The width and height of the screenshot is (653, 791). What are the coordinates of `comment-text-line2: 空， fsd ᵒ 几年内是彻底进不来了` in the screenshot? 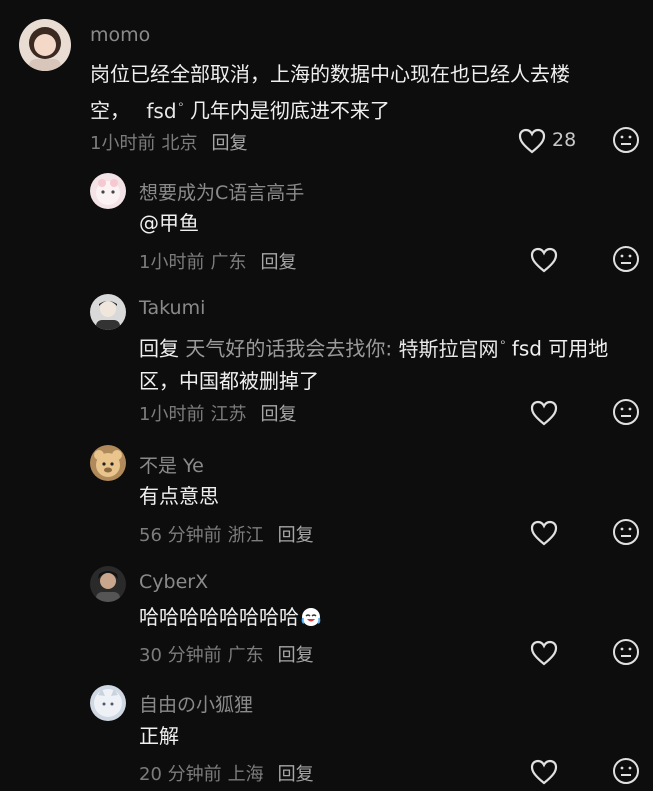 It's located at (360, 108).